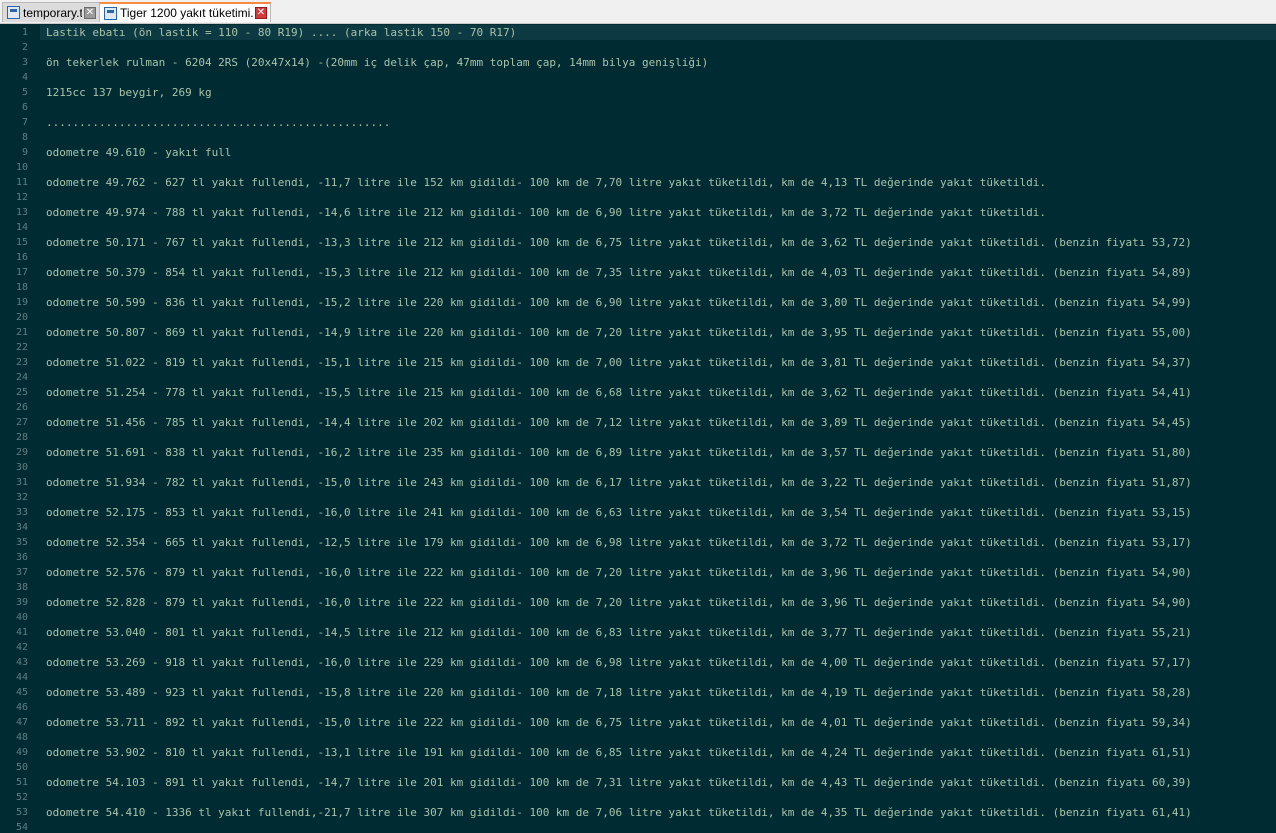 The height and width of the screenshot is (833, 1276). I want to click on line-number: 28, so click(21, 437).